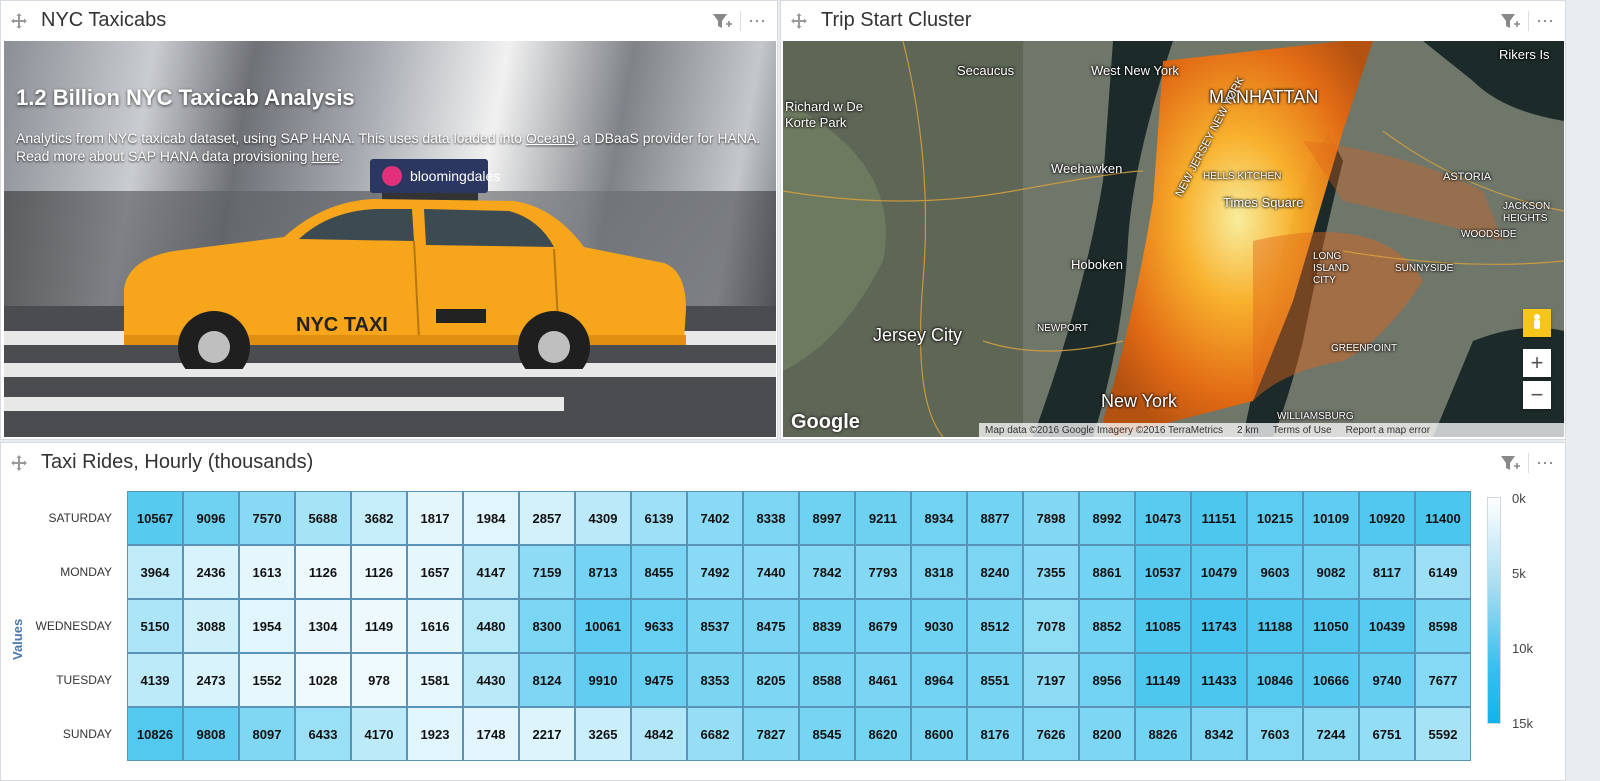  Describe the element at coordinates (267, 734) in the screenshot. I see `heatmap-cell: 8097` at that location.